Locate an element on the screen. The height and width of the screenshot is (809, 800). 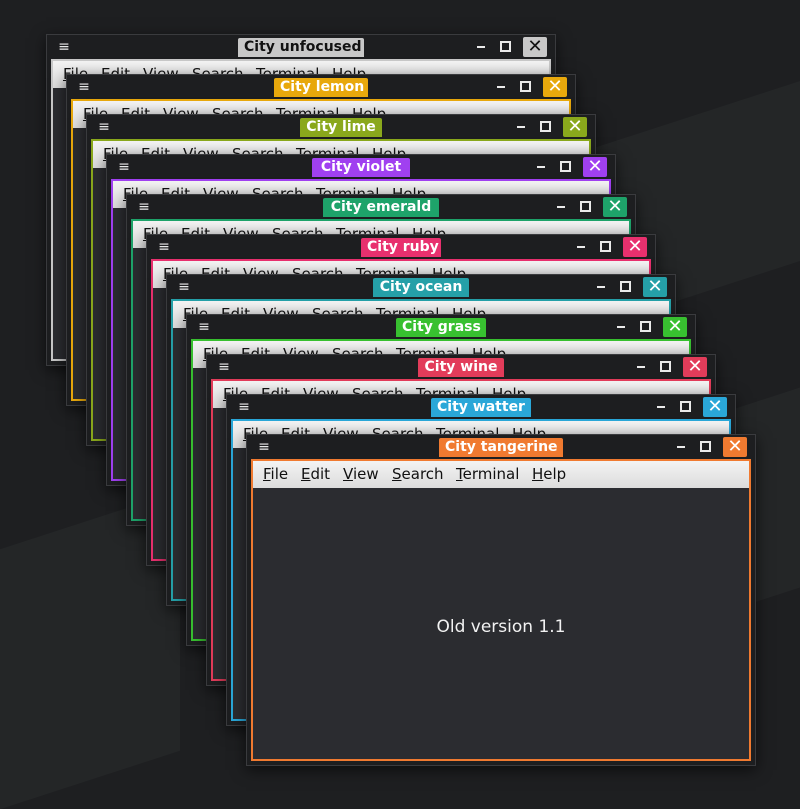
title-bar: ≡ City violet ✕ is located at coordinates (361, 167).